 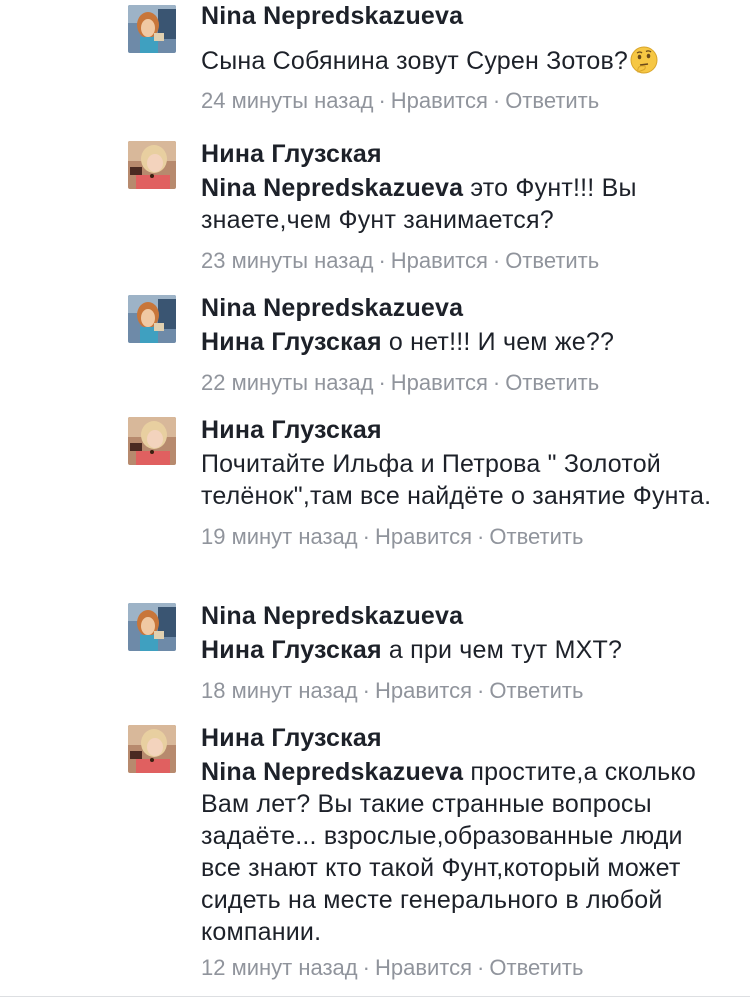 I want to click on comment-meta: 19 минут назад · Нравится · Ответить, so click(x=461, y=537).